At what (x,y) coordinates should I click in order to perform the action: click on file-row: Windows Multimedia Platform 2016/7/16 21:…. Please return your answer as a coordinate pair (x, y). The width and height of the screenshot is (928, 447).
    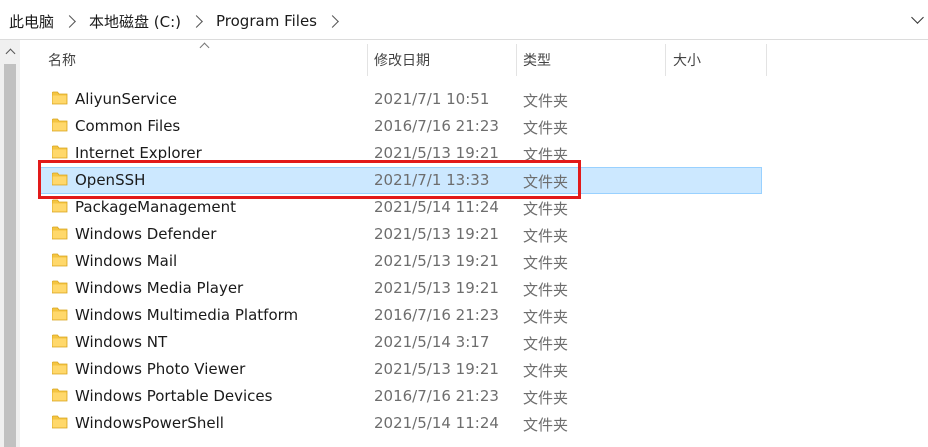
    Looking at the image, I should click on (400, 315).